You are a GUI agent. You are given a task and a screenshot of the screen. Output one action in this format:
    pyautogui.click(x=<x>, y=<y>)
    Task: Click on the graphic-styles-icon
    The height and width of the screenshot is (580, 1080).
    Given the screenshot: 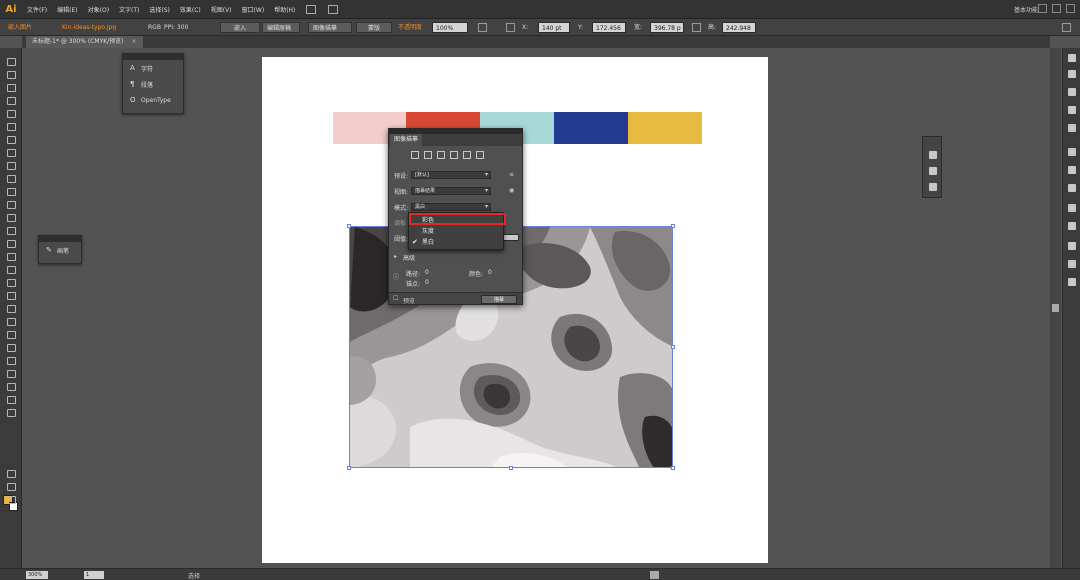 What is the action you would take?
    pyautogui.click(x=1072, y=226)
    